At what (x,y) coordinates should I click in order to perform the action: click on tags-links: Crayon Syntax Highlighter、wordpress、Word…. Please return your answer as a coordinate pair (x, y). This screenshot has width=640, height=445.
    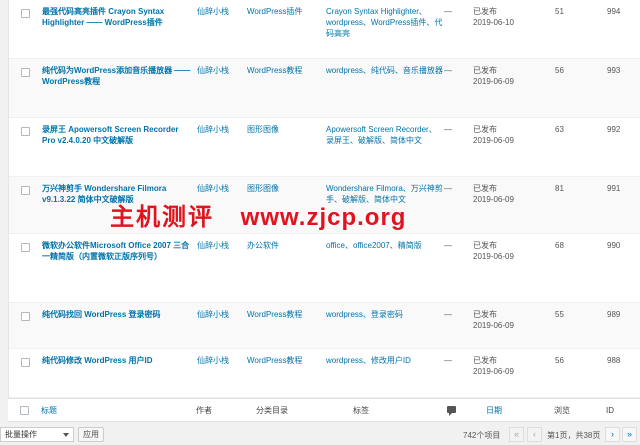
    Looking at the image, I should click on (385, 22).